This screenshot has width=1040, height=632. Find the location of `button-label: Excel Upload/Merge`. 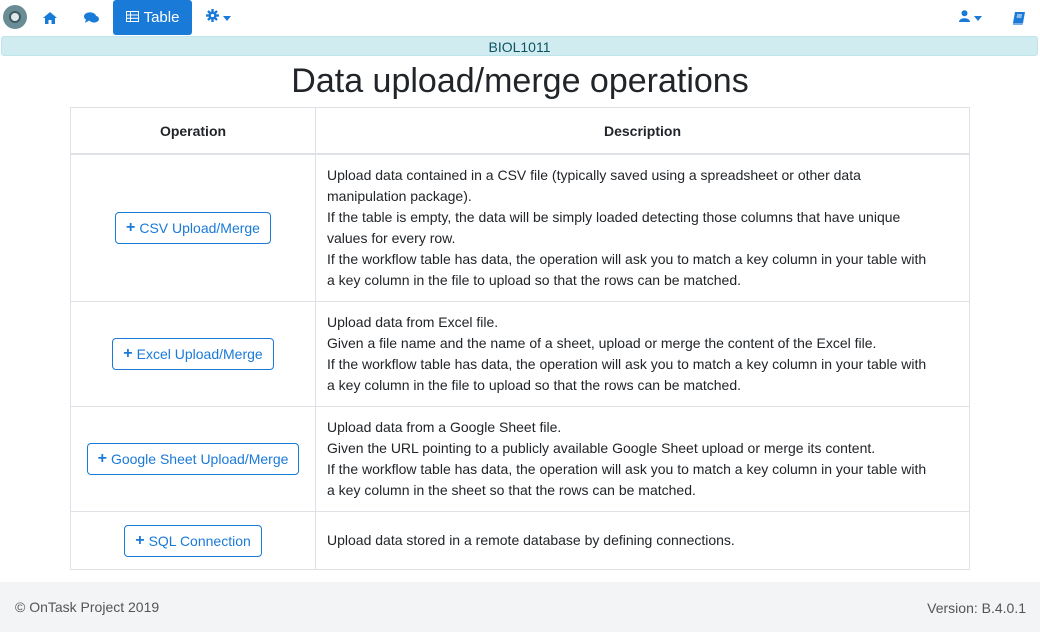

button-label: Excel Upload/Merge is located at coordinates (199, 354).